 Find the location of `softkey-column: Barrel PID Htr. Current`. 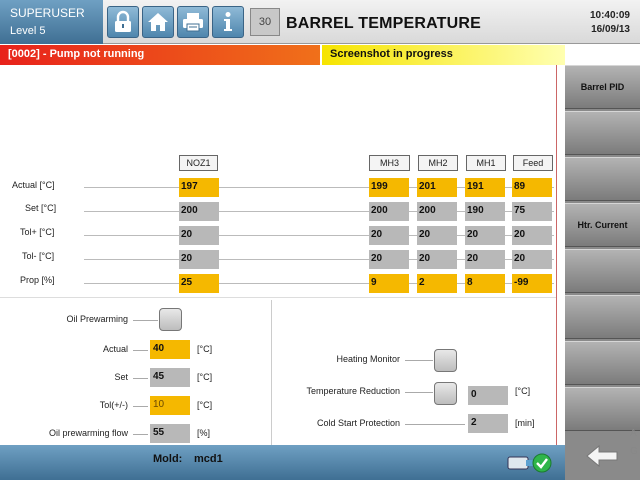

softkey-column: Barrel PID Htr. Current is located at coordinates (602, 272).